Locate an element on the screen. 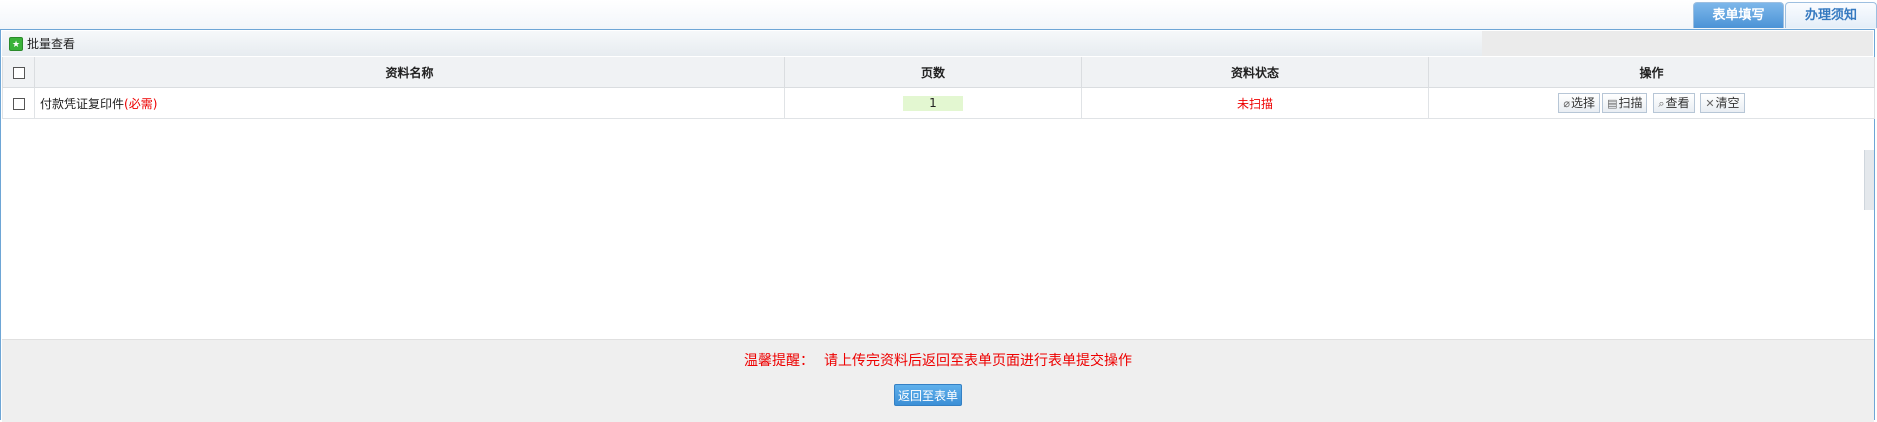  batch-view-label: 批量查看 is located at coordinates (51, 44).